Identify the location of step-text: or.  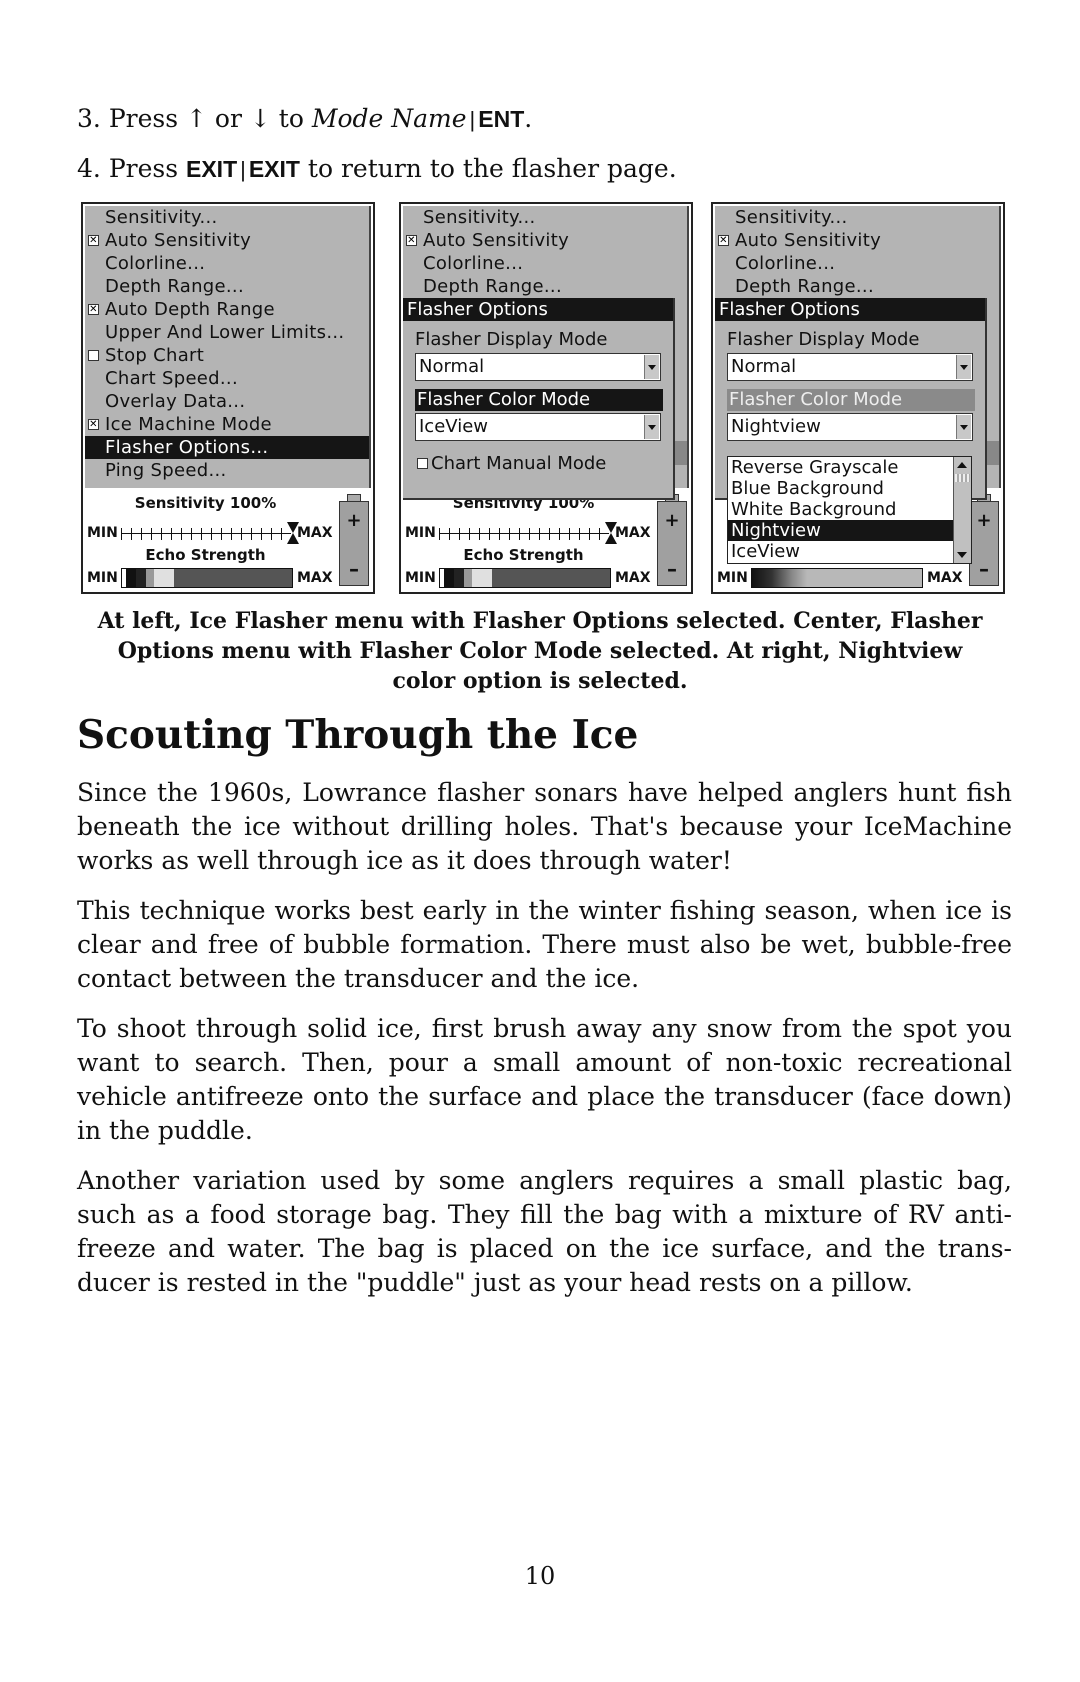
(228, 118).